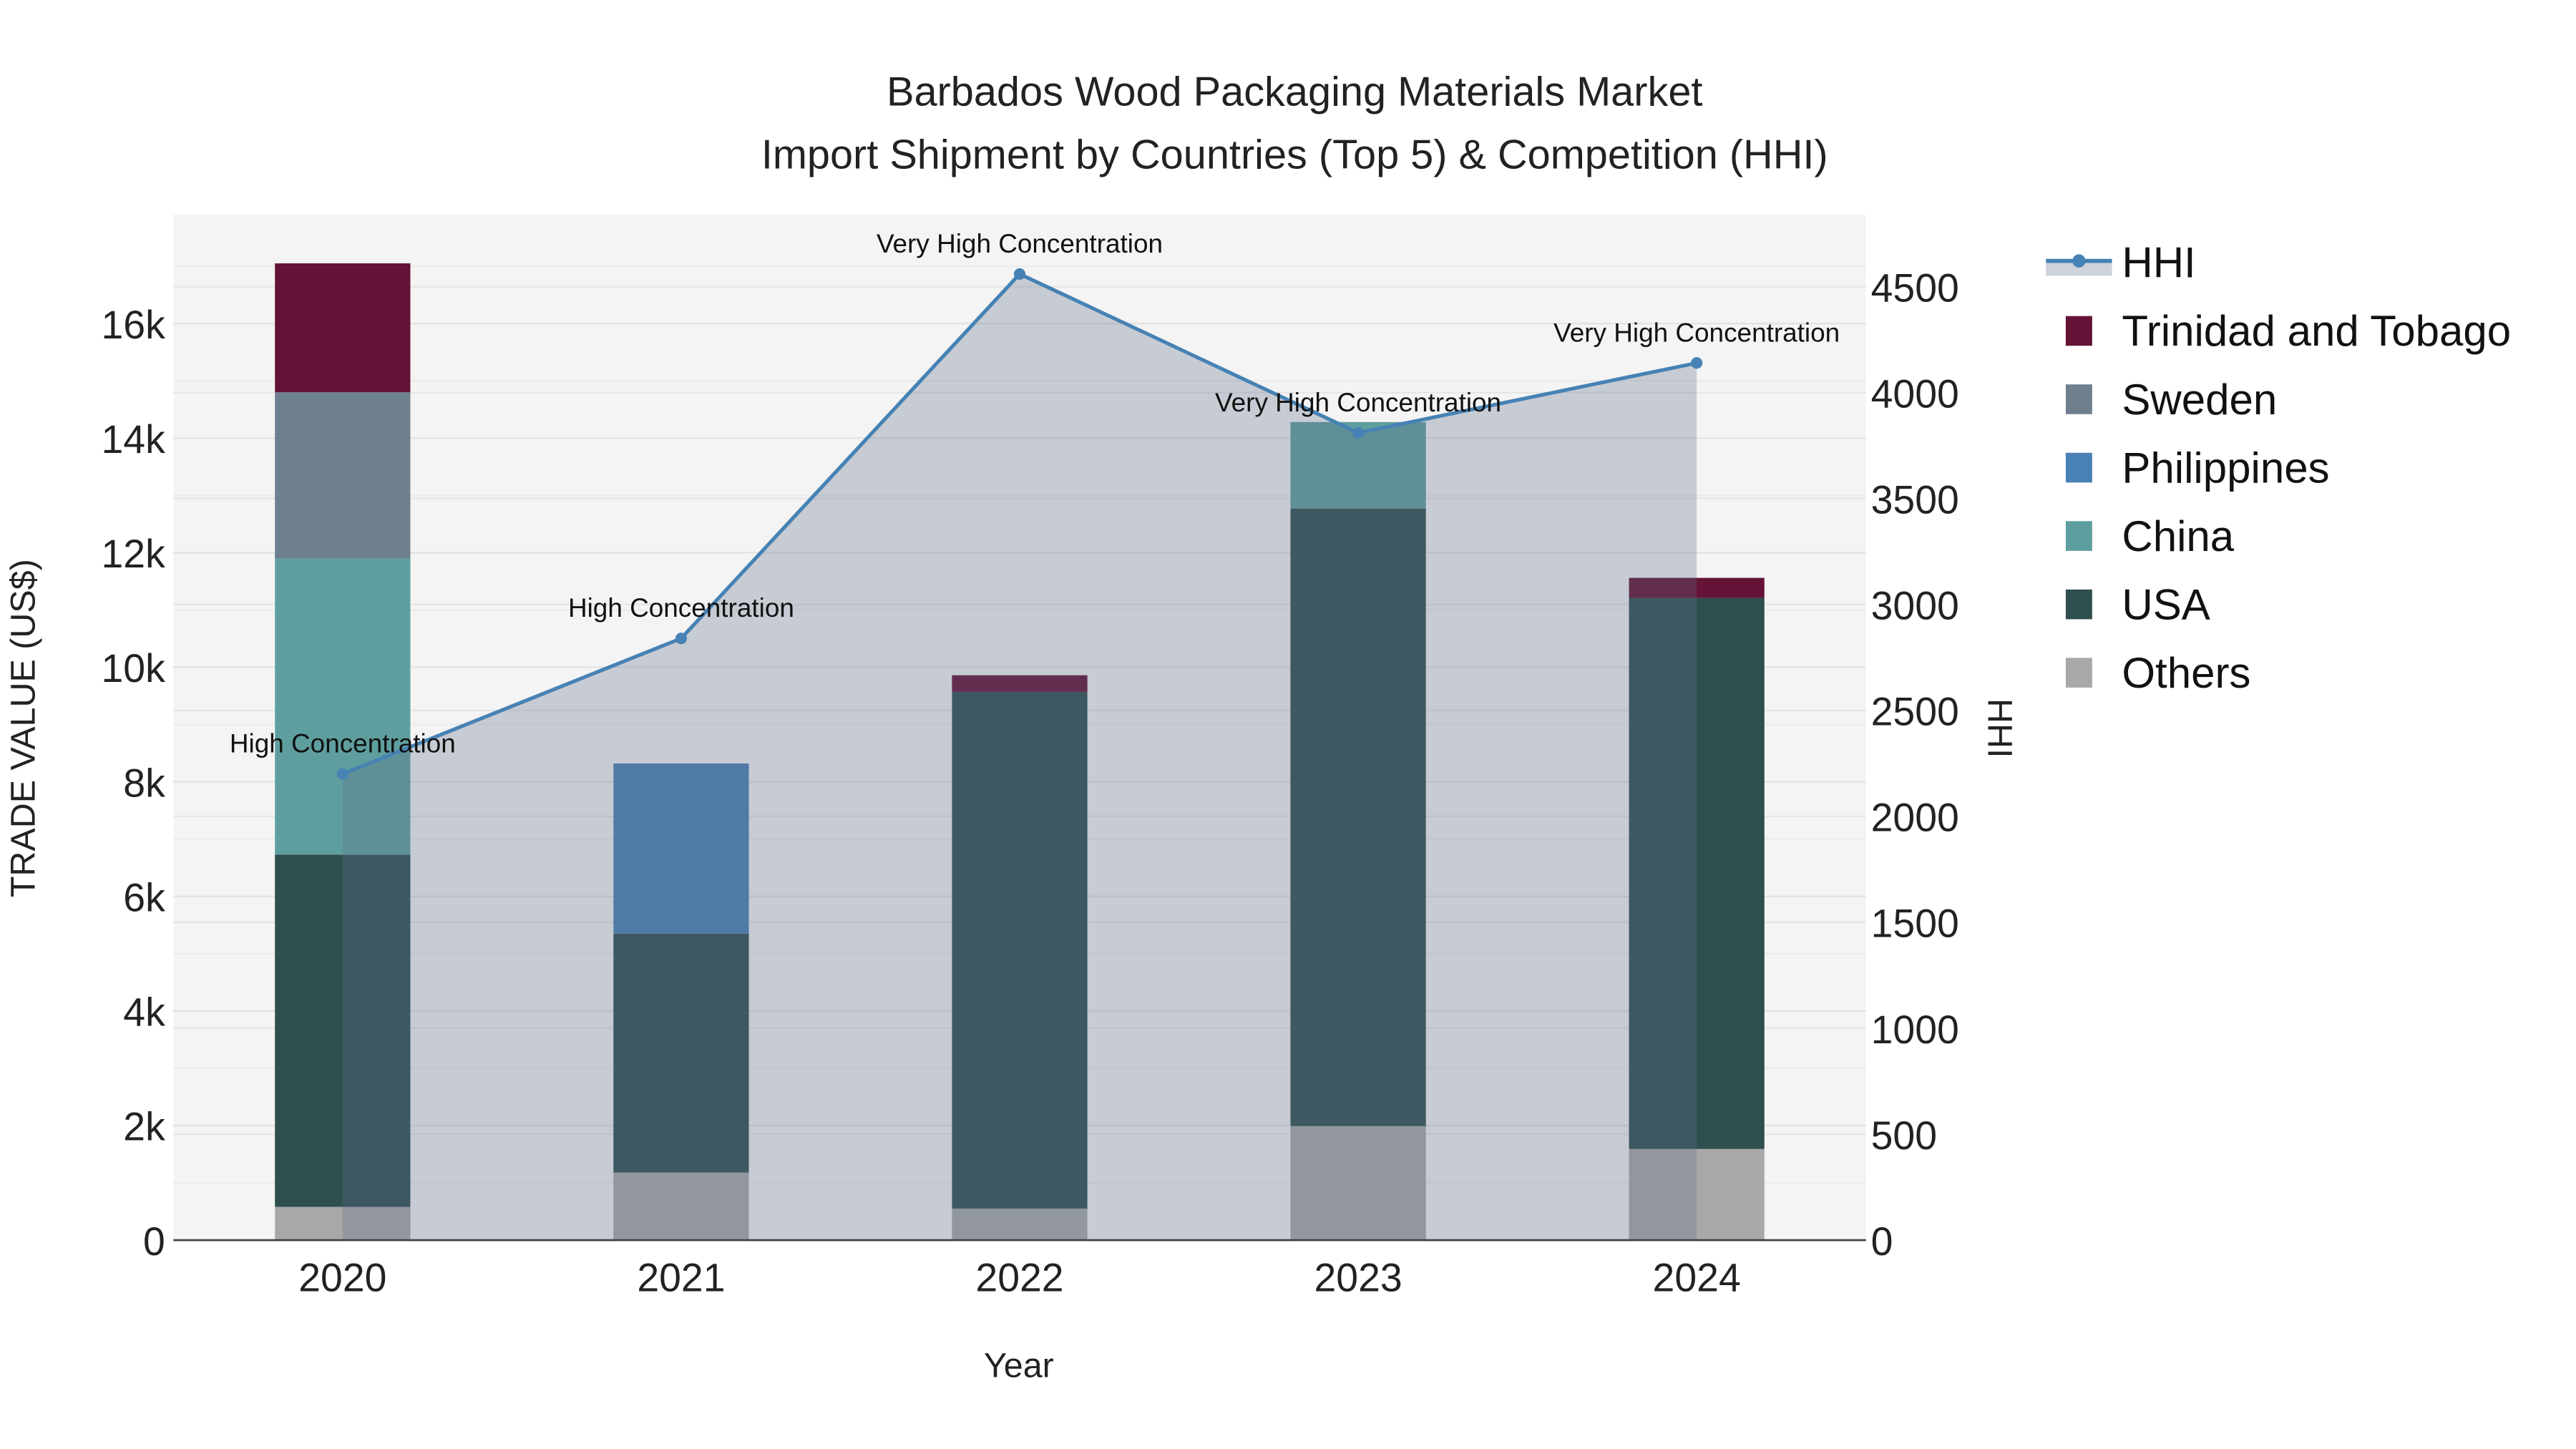  I want to click on legend-label: USA, so click(2166, 604).